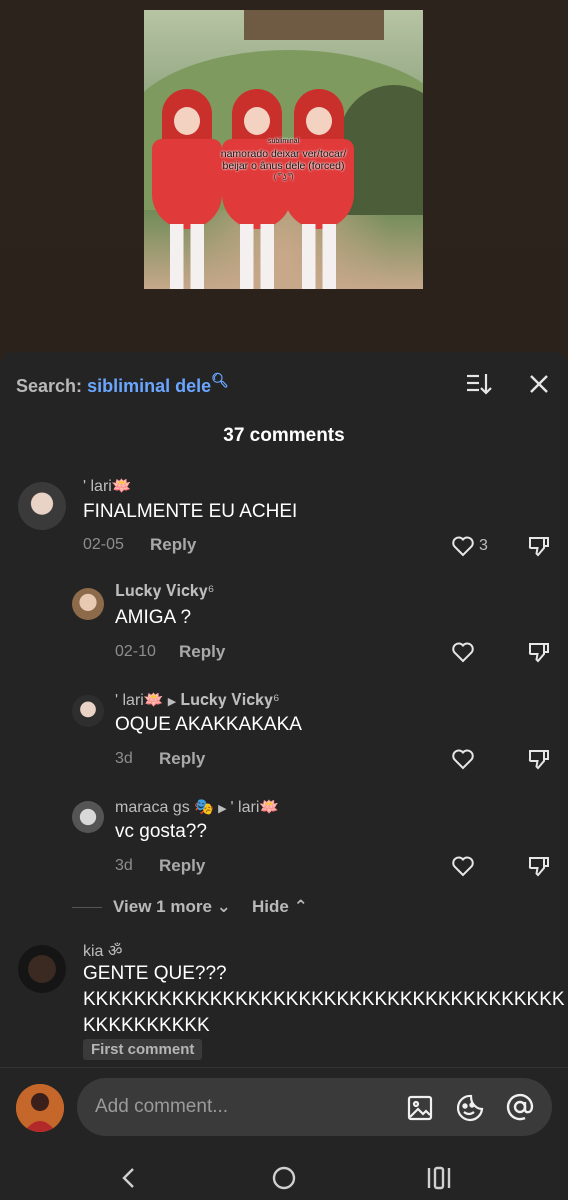 This screenshot has width=568, height=1200. Describe the element at coordinates (284, 1067) in the screenshot. I see `input-divider` at that location.